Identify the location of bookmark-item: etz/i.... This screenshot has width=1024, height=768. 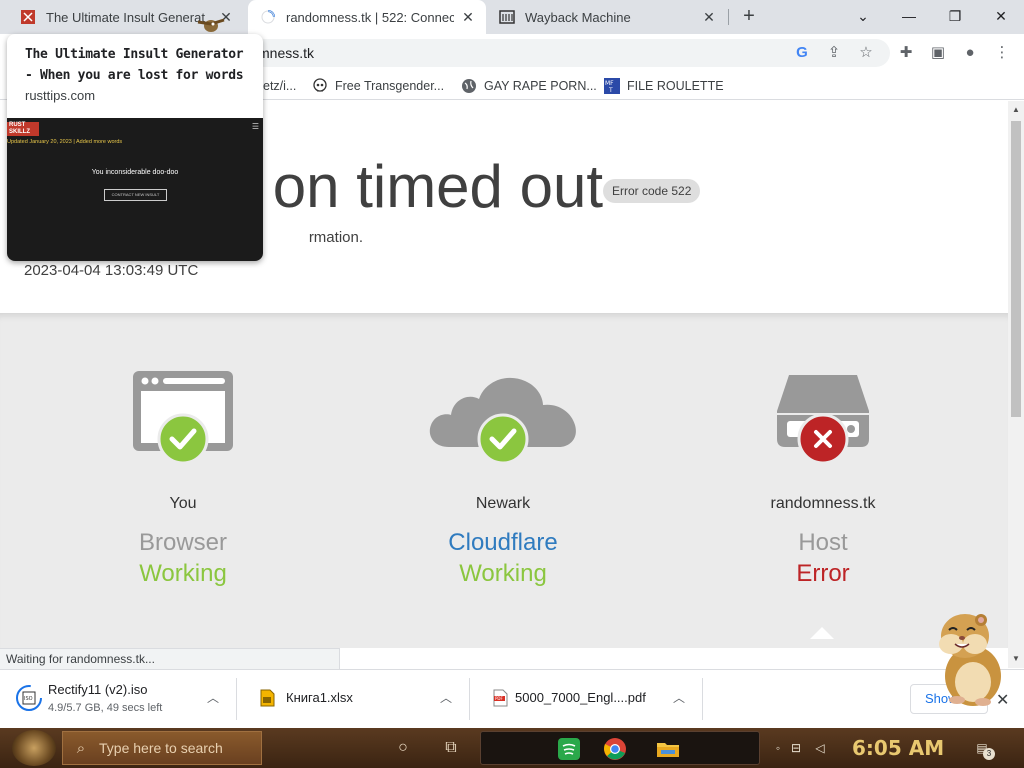
(279, 86).